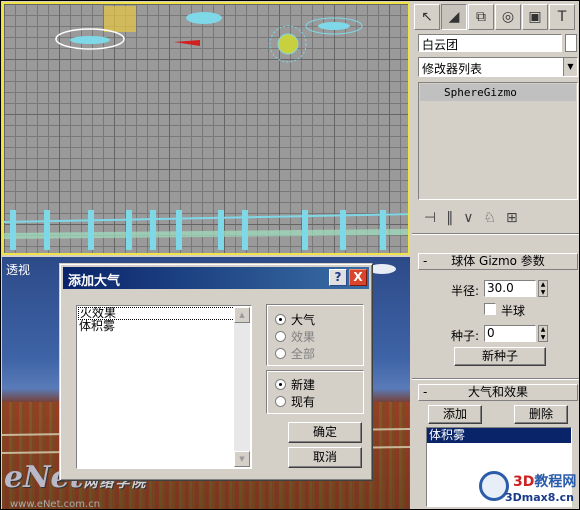 The width and height of the screenshot is (580, 510). I want to click on radio-label: 新建, so click(303, 384).